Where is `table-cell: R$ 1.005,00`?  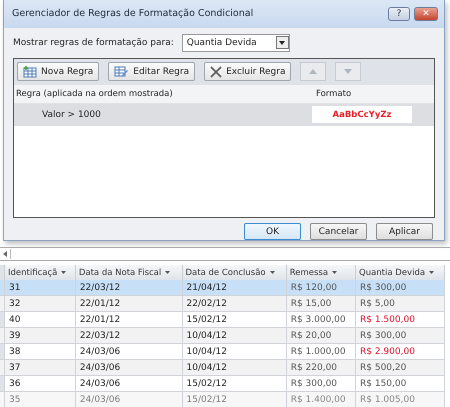
table-cell: R$ 1.005,00 is located at coordinates (400, 399).